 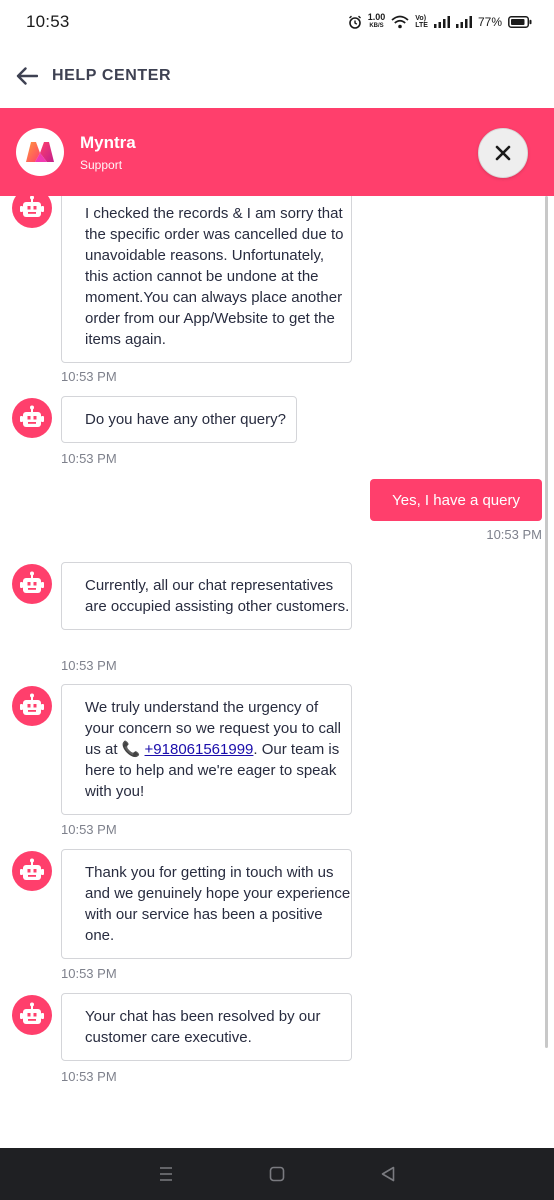 I want to click on brand-name: Myntra, so click(x=108, y=142).